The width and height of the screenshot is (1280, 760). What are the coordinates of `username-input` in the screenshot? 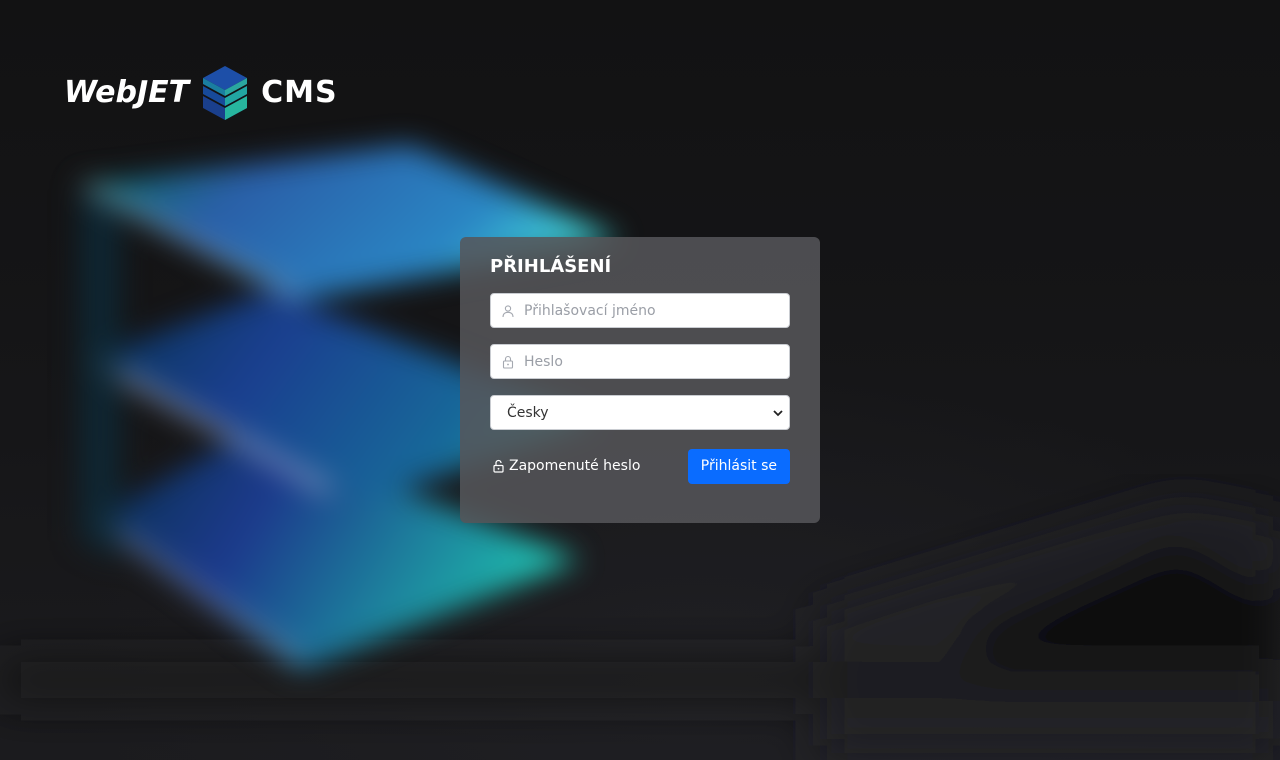 It's located at (640, 310).